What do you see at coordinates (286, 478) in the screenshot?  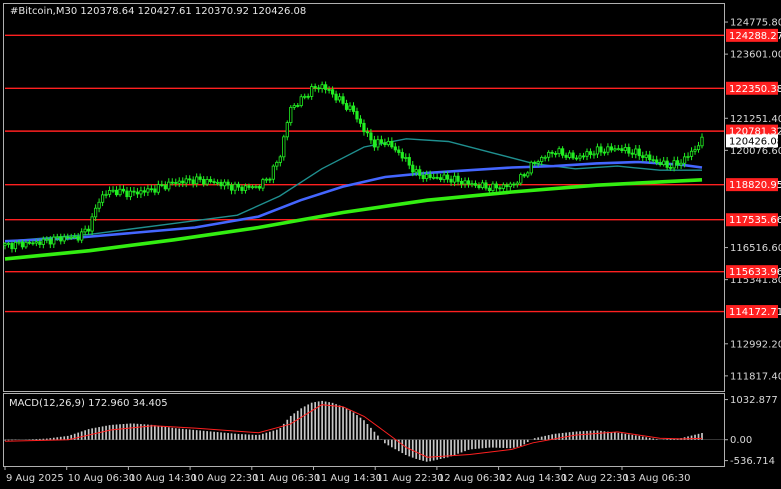 I see `time-axis-label: 11 Aug 06:30` at bounding box center [286, 478].